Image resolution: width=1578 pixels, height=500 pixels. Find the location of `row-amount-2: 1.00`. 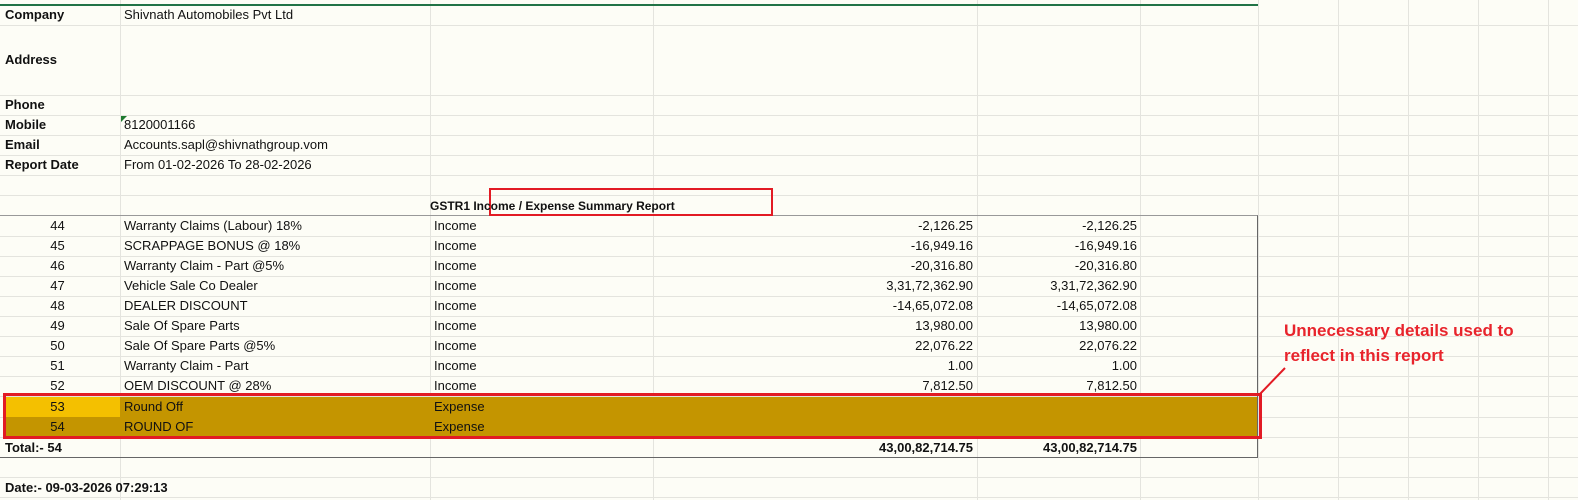

row-amount-2: 1.00 is located at coordinates (1057, 366).